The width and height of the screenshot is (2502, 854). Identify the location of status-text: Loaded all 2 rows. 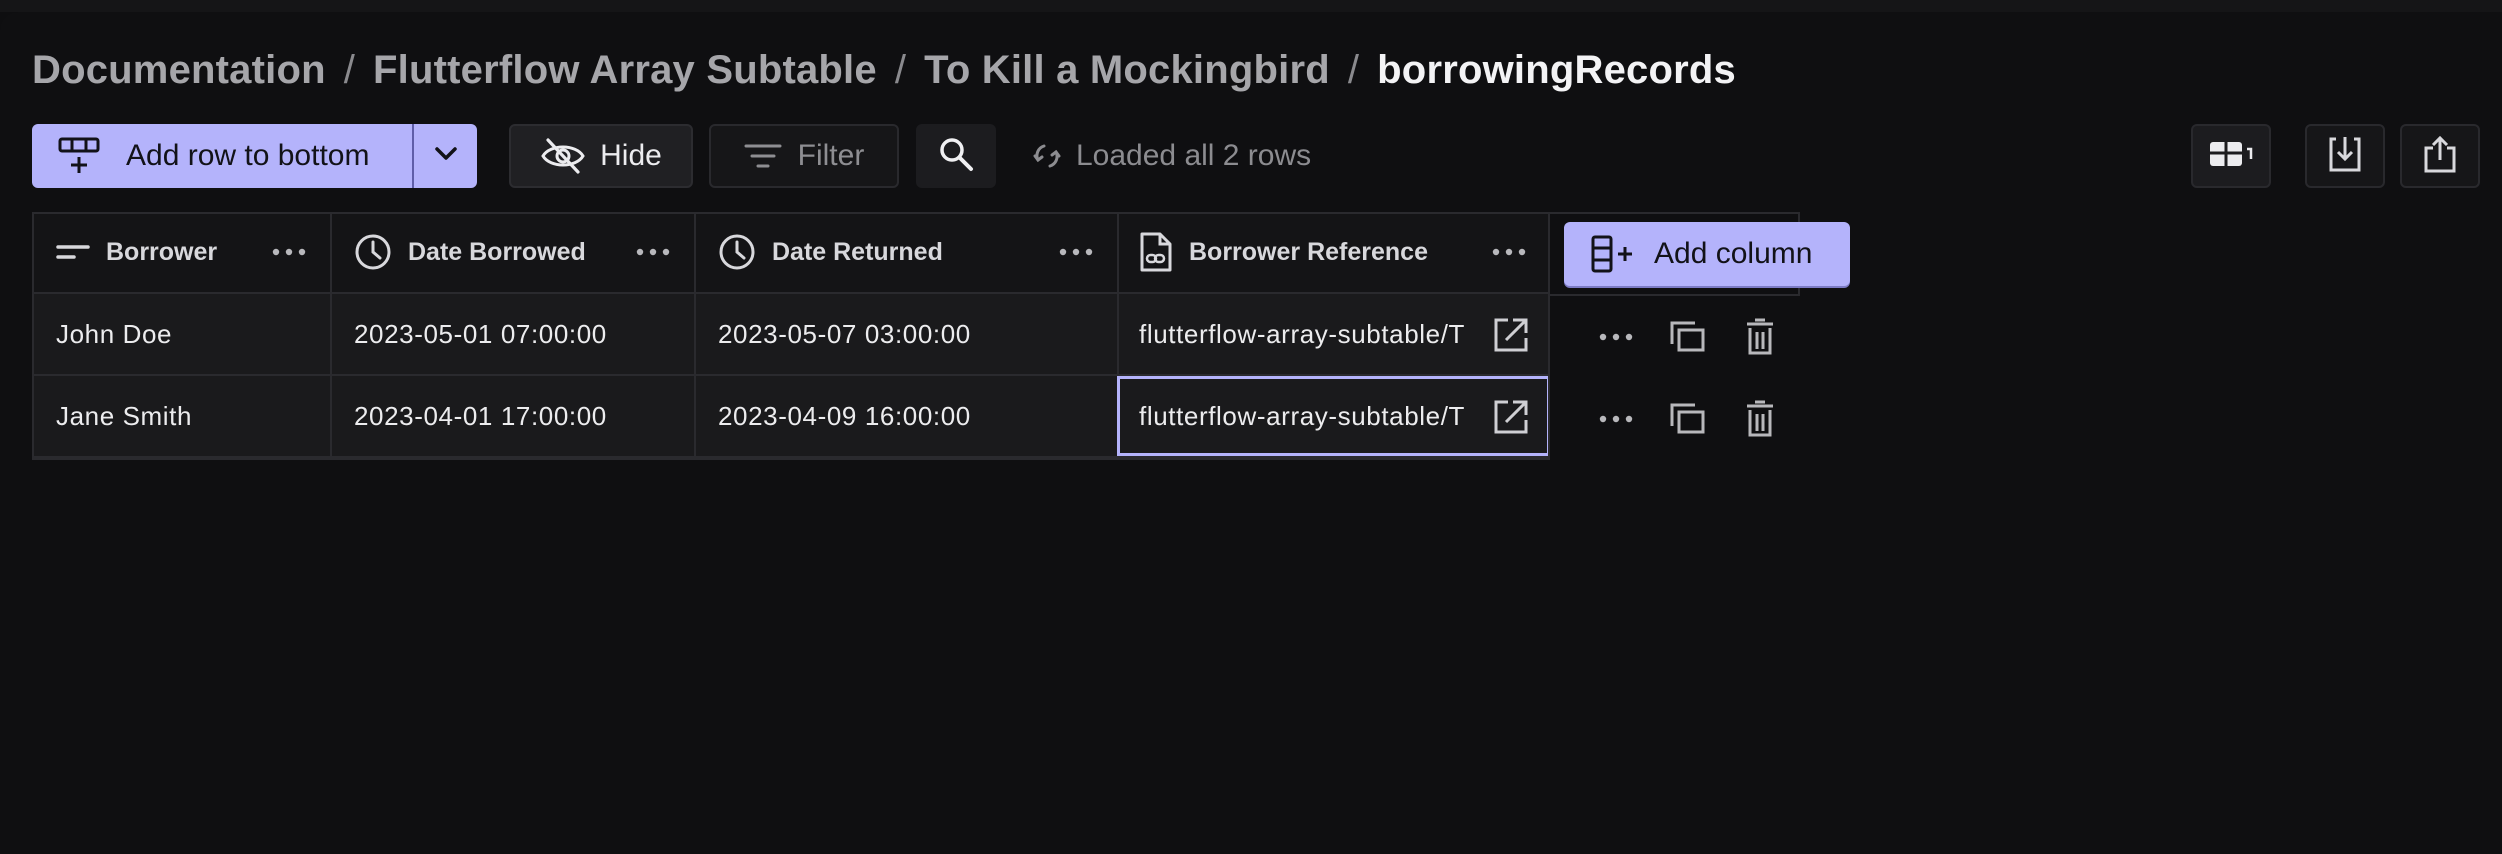
(1194, 155).